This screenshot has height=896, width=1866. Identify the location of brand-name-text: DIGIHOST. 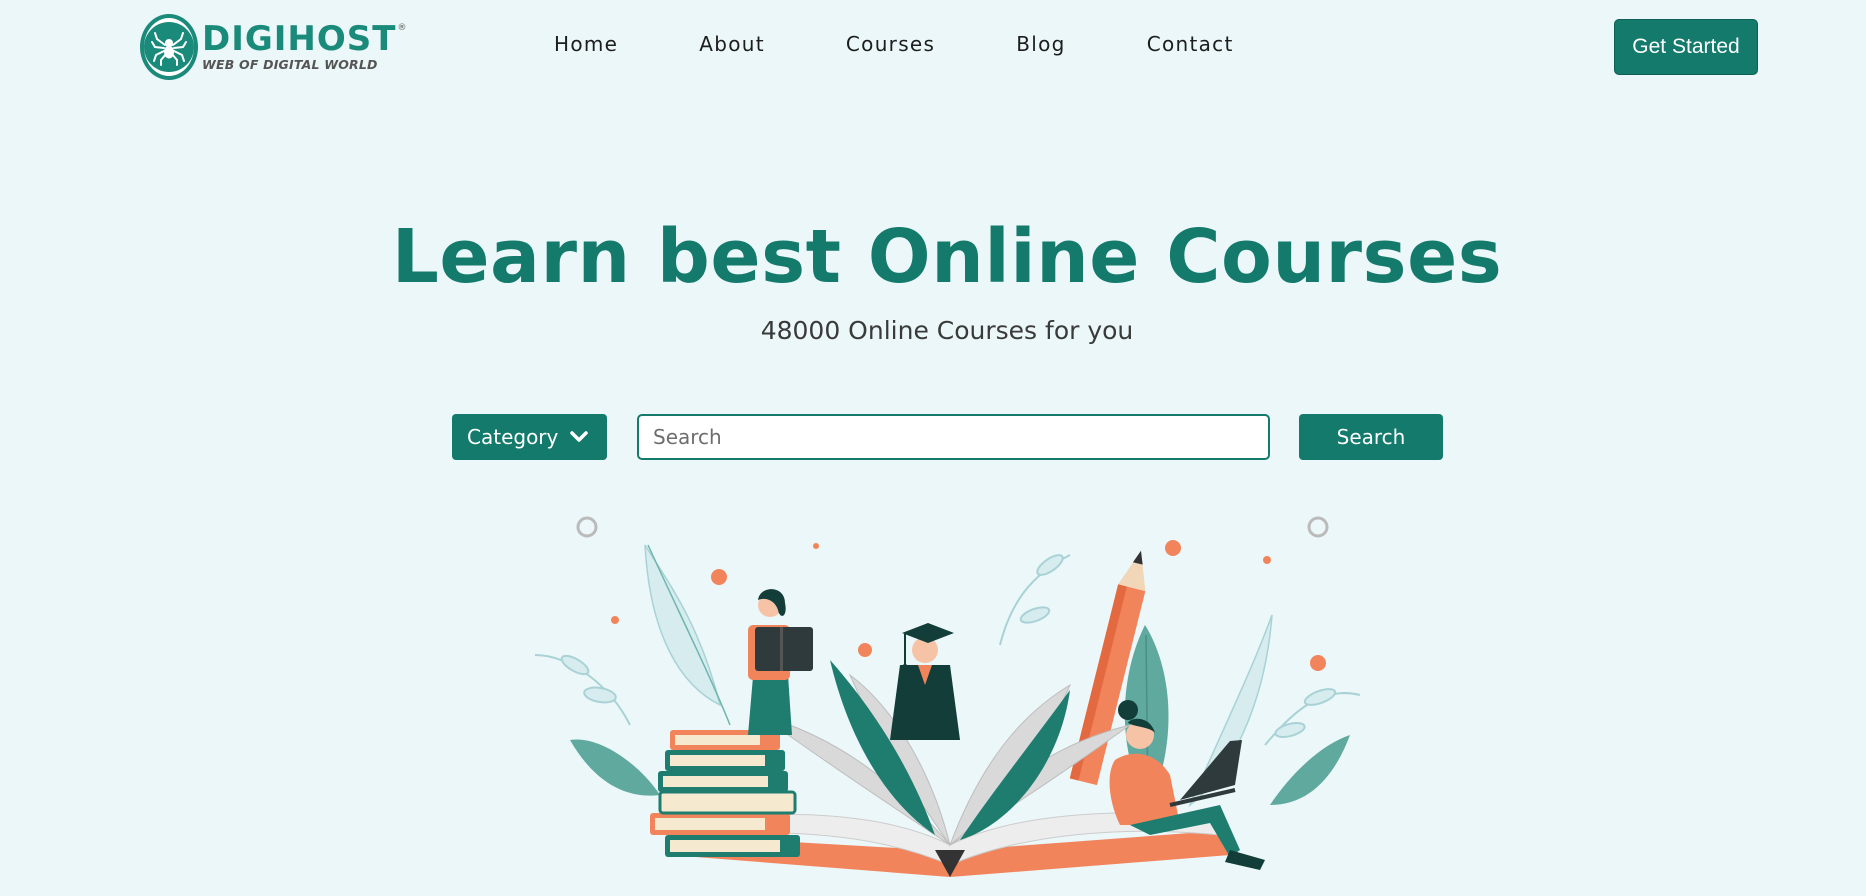
(299, 39).